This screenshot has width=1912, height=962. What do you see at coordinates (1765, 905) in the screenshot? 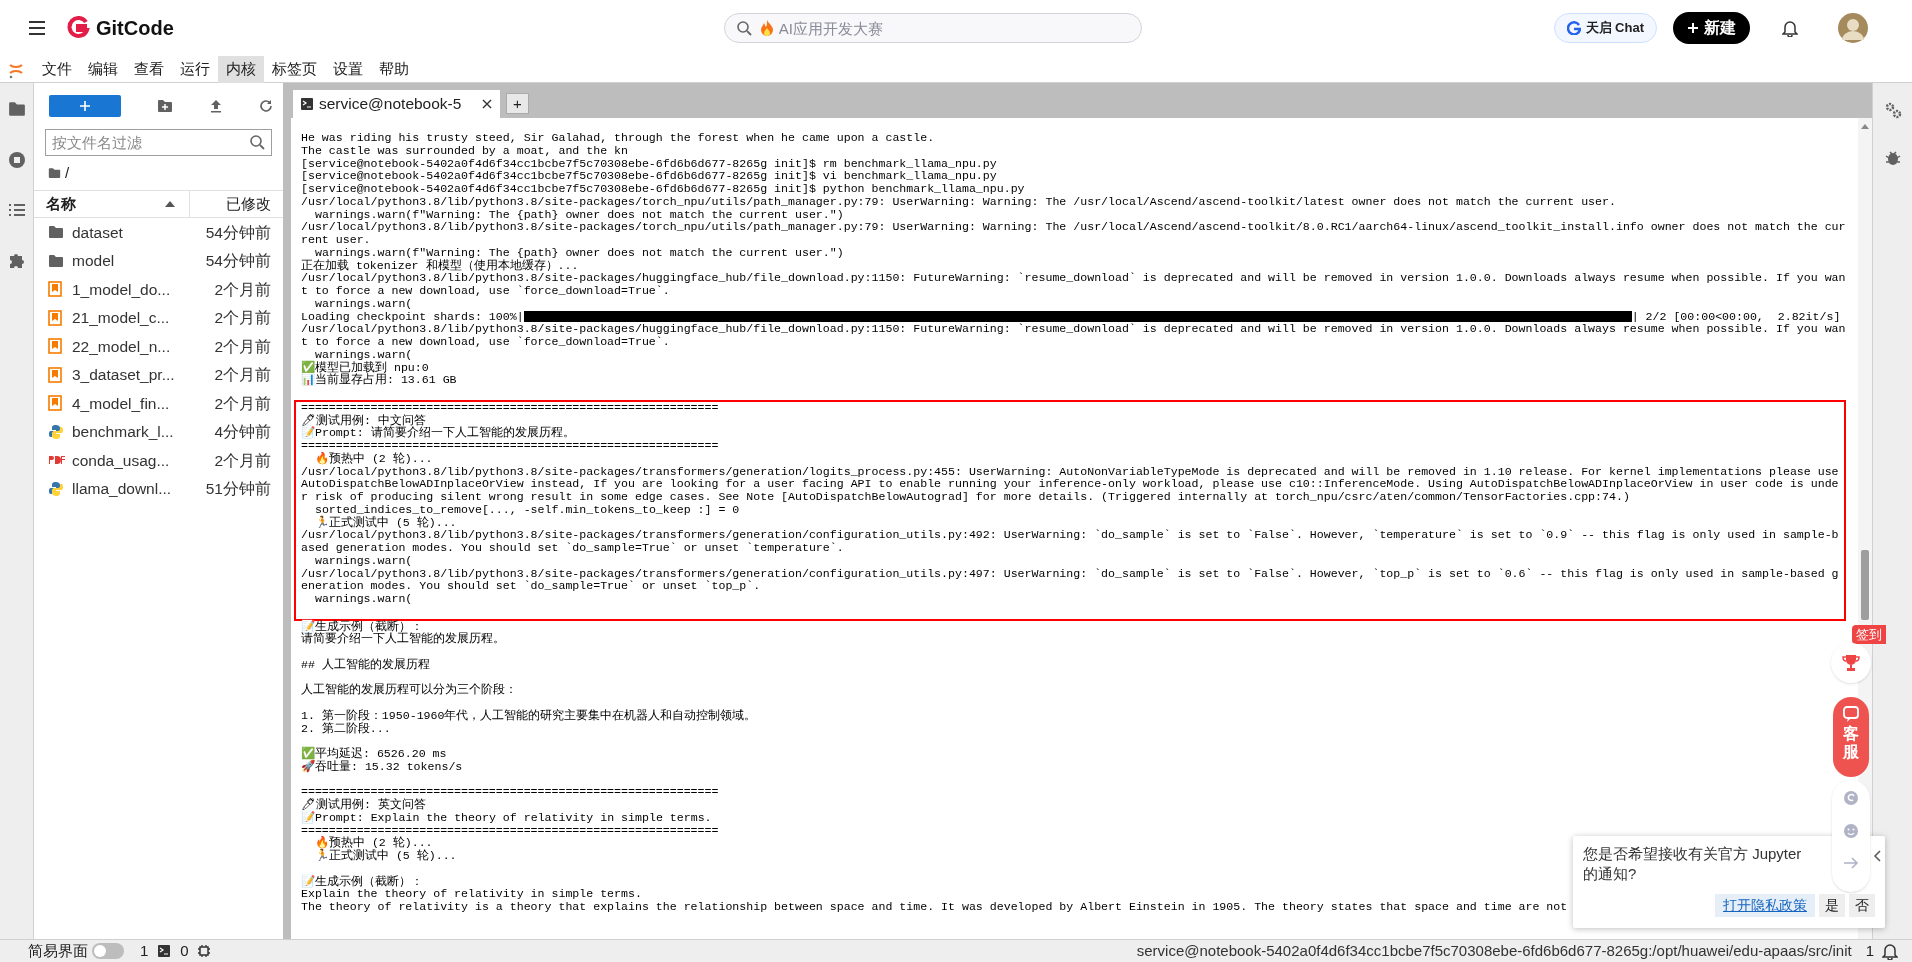
I see `privacy-policy-link: 打开隐私政策` at bounding box center [1765, 905].